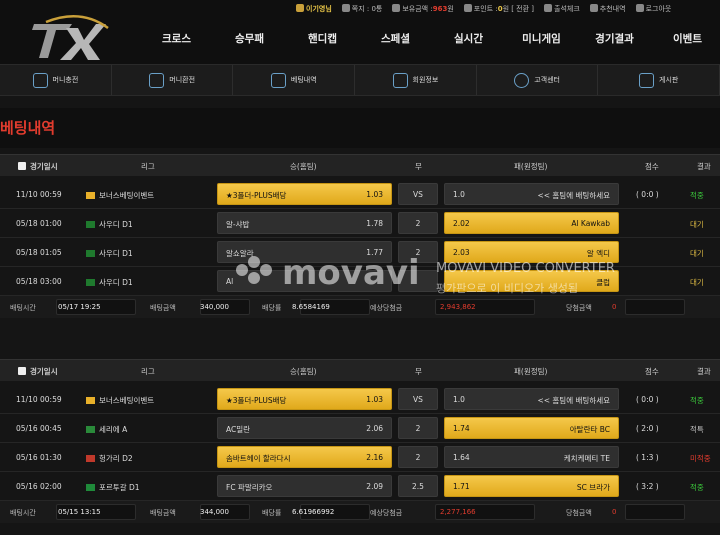  I want to click on draw-value: 2, so click(418, 428).